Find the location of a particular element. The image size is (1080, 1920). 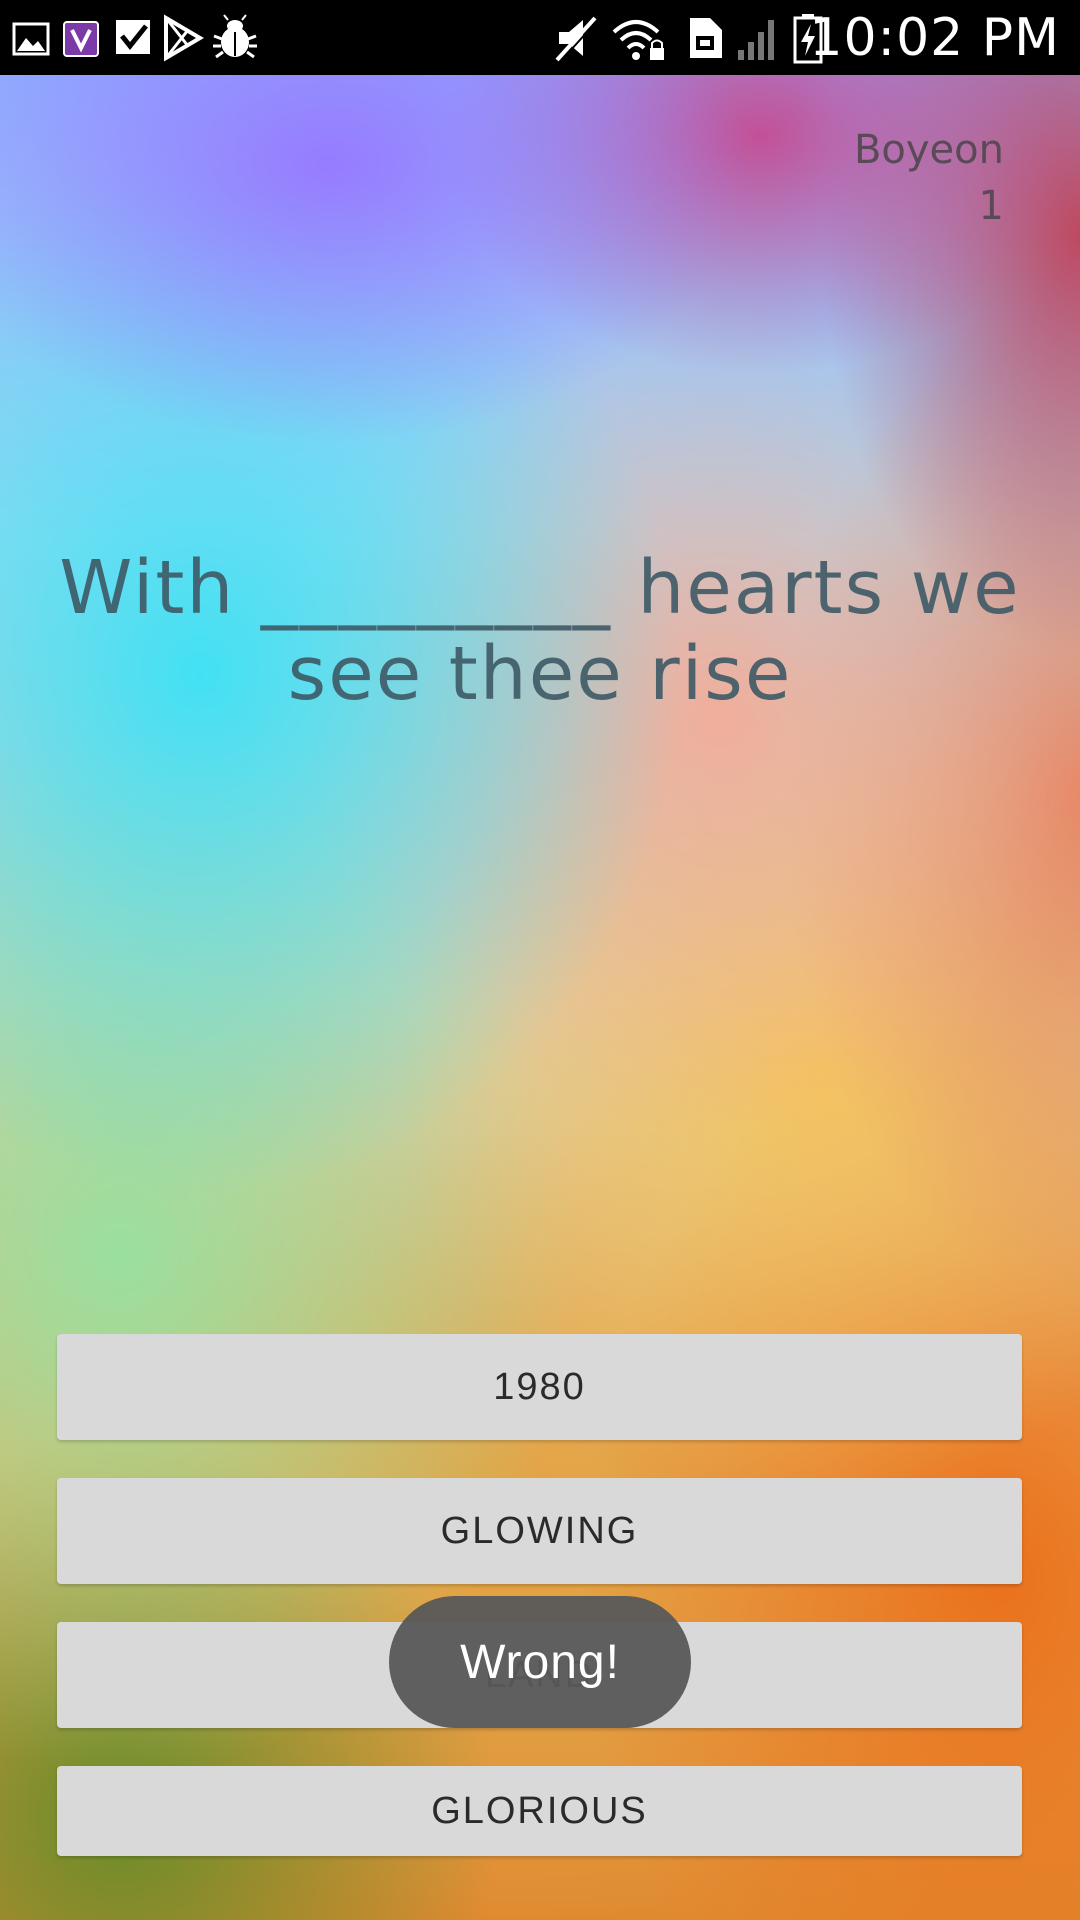

answer-button-1: 1980 is located at coordinates (539, 1387).